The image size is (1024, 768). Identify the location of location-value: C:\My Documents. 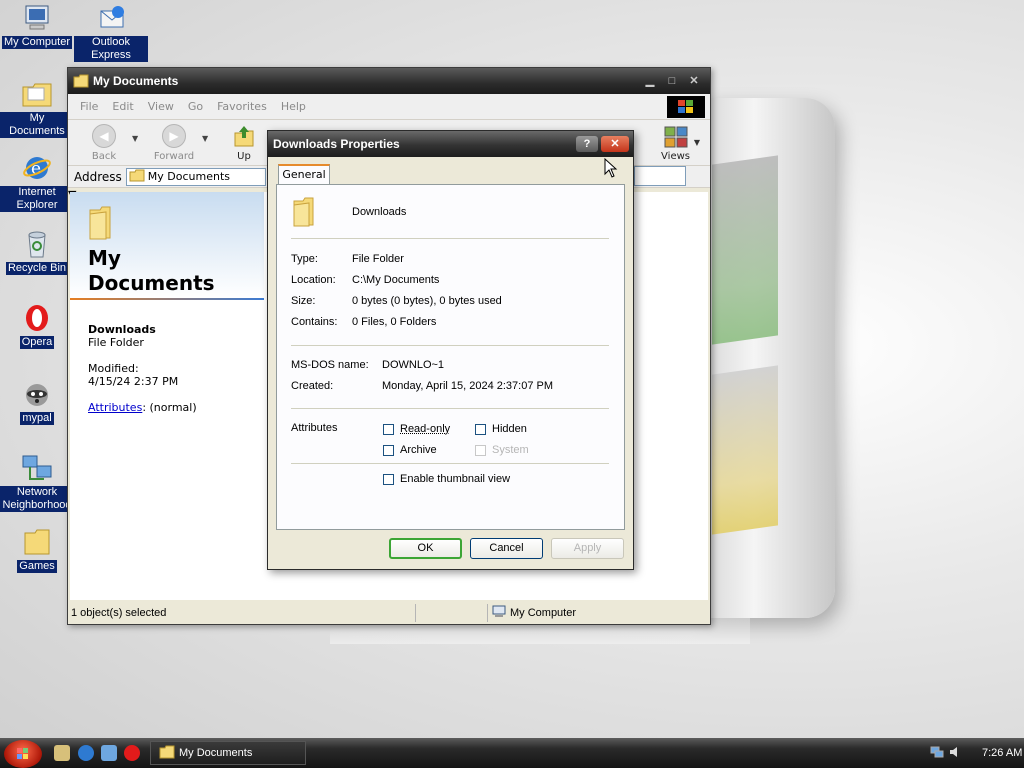
(395, 280).